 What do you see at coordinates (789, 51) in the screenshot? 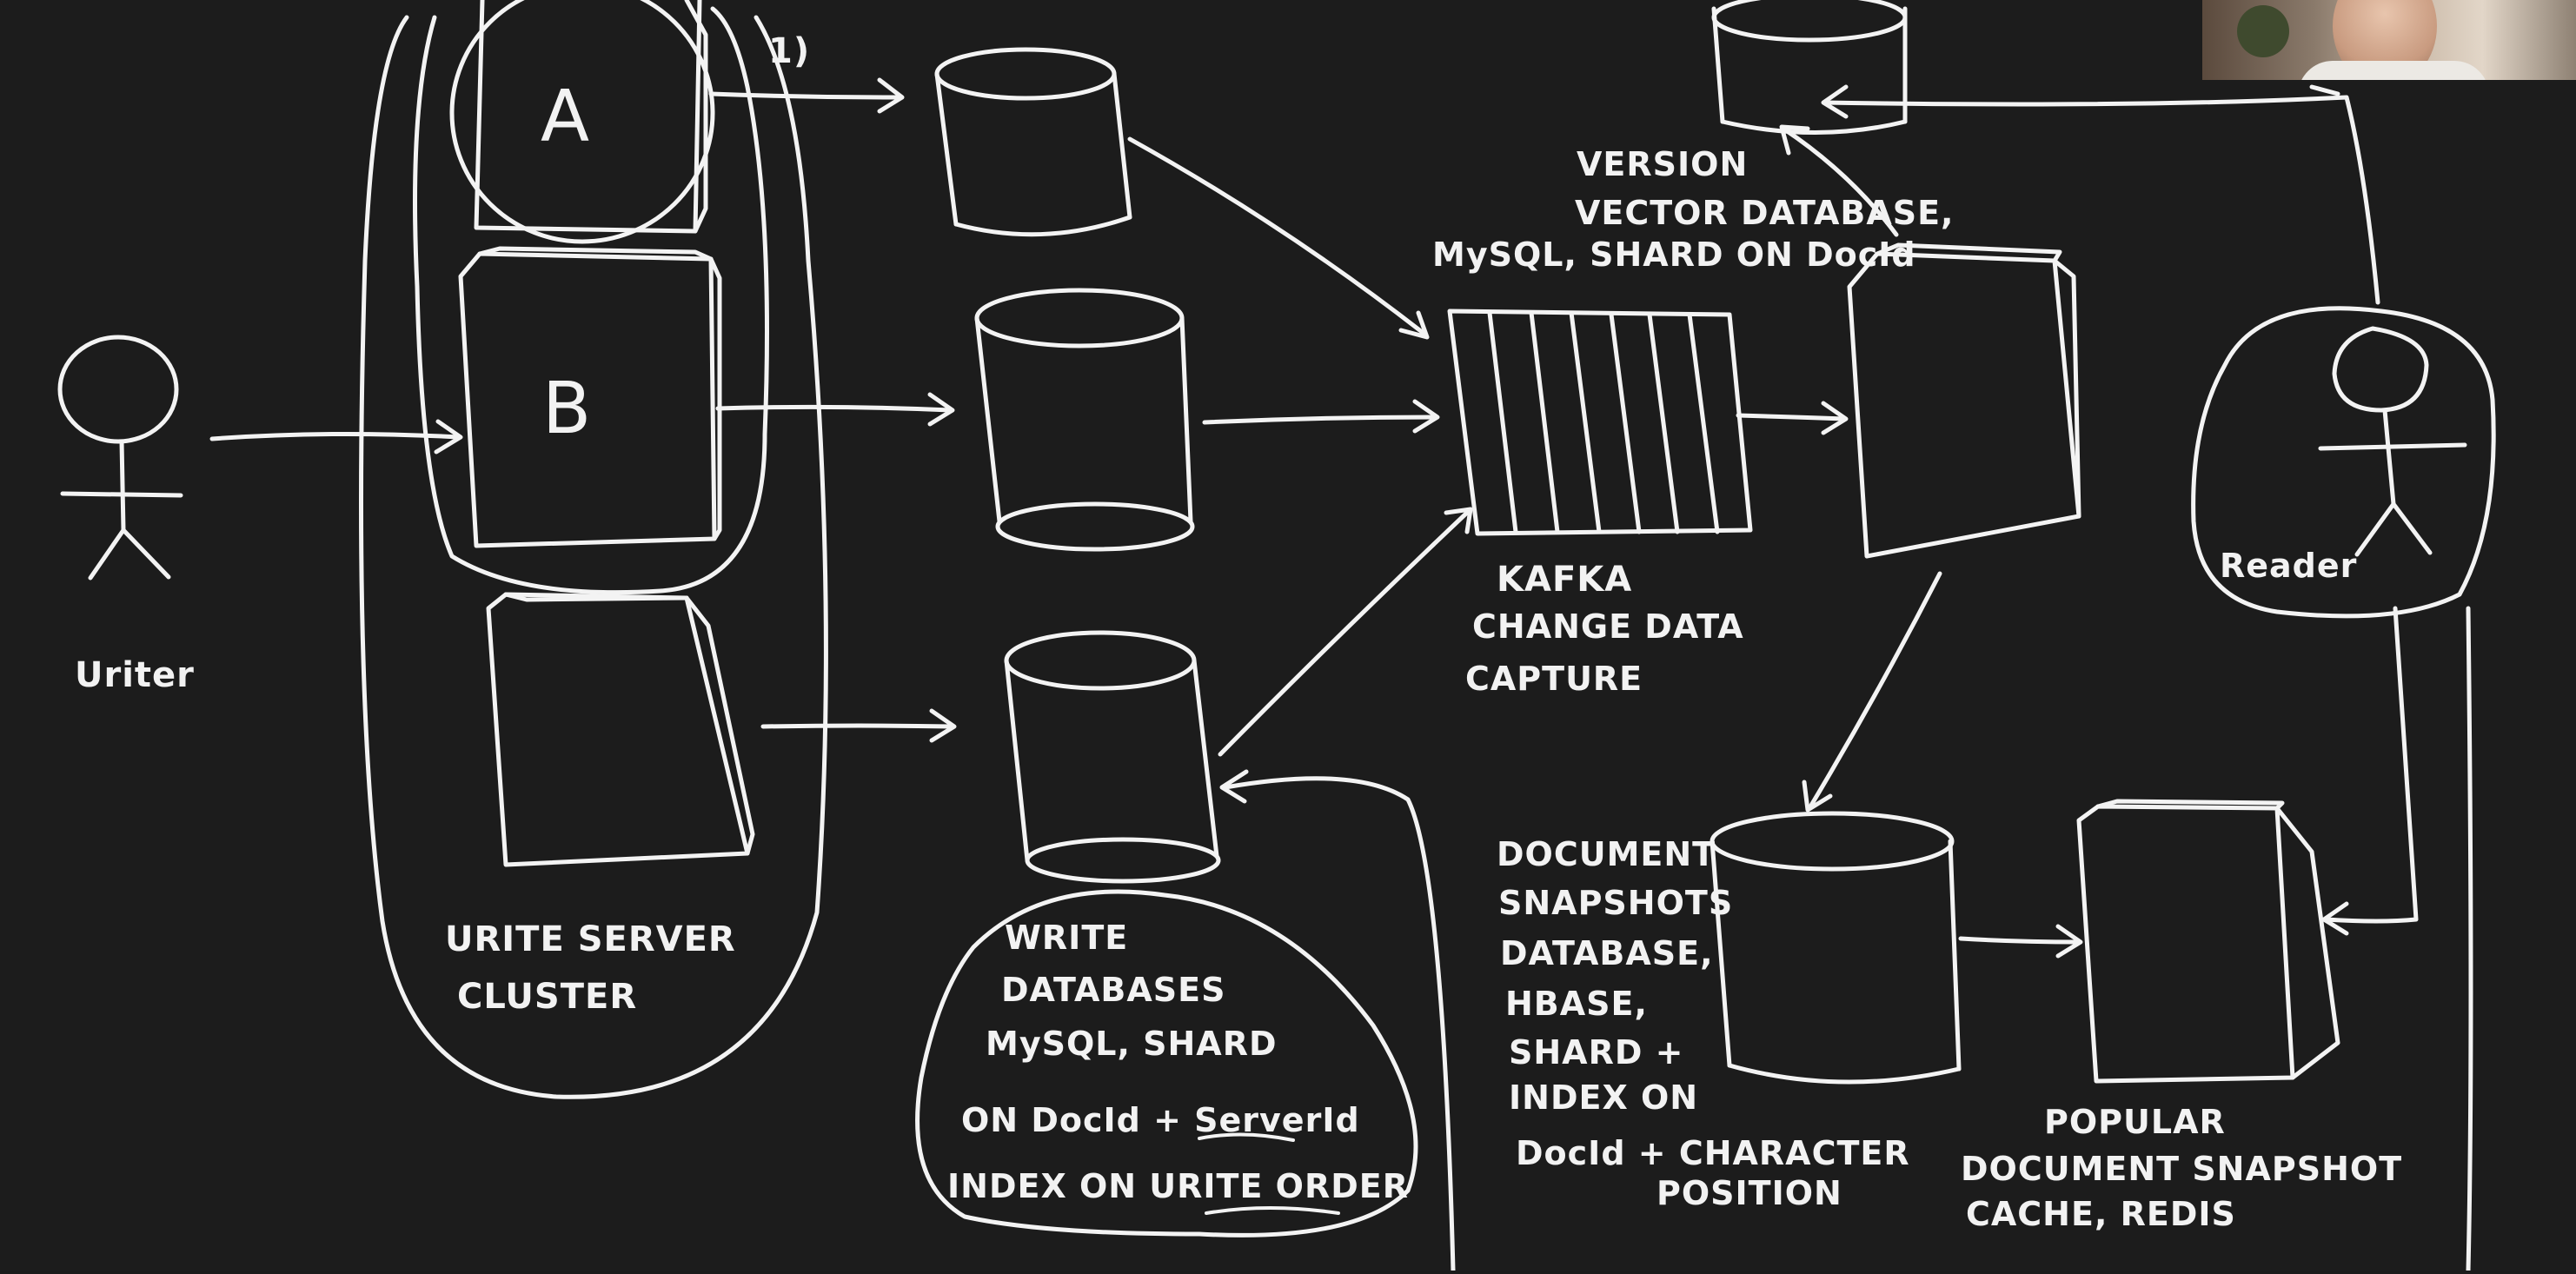
I see `step-label: 1)` at bounding box center [789, 51].